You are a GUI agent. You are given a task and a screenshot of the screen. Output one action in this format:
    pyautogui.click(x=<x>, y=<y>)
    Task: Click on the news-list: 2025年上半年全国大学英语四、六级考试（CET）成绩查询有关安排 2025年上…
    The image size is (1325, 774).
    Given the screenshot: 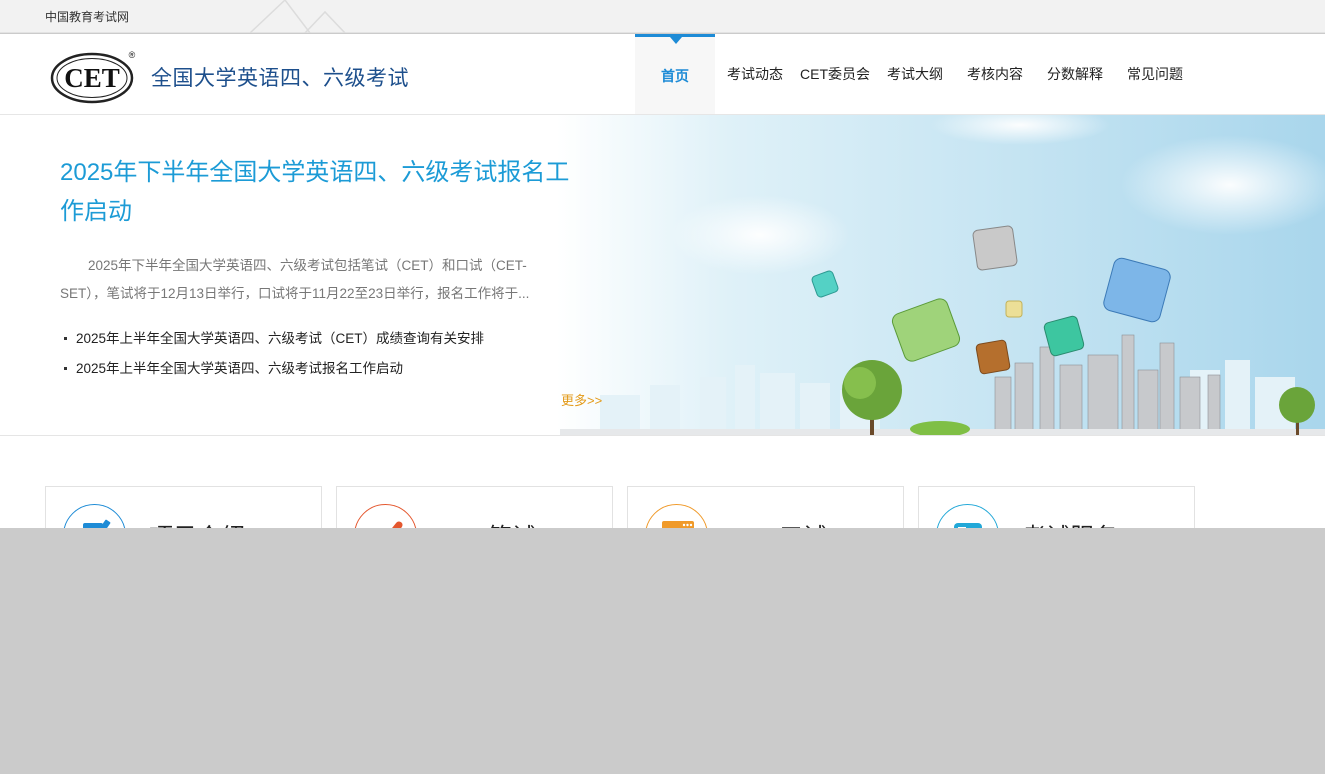 What is the action you would take?
    pyautogui.click(x=273, y=354)
    